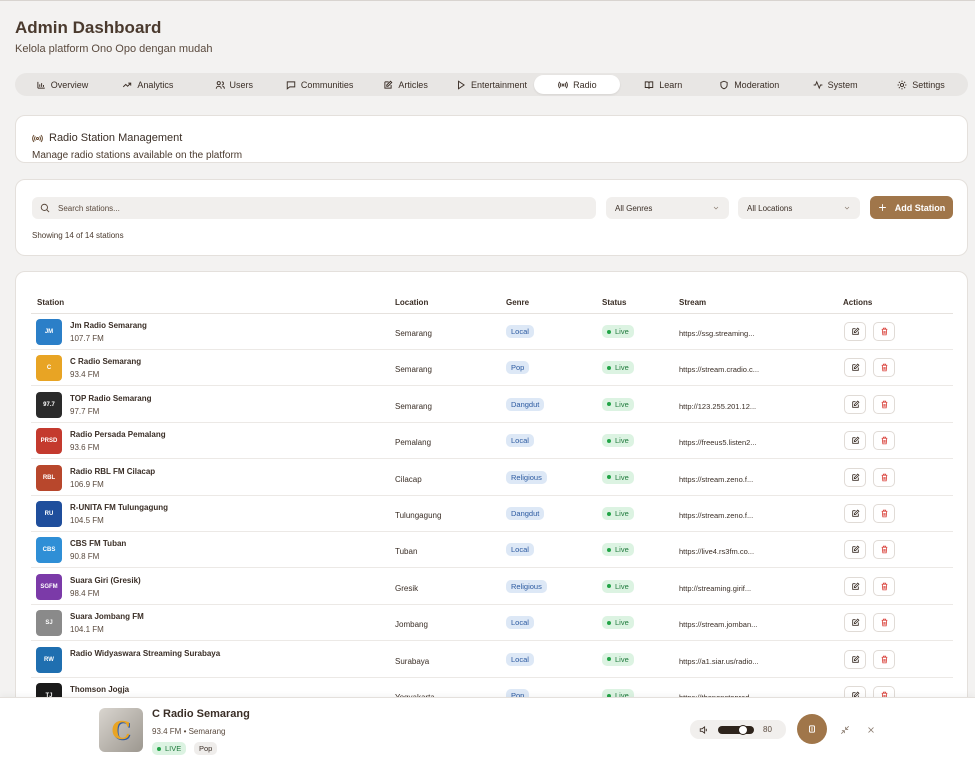  What do you see at coordinates (308, 208) in the screenshot?
I see `search-input` at bounding box center [308, 208].